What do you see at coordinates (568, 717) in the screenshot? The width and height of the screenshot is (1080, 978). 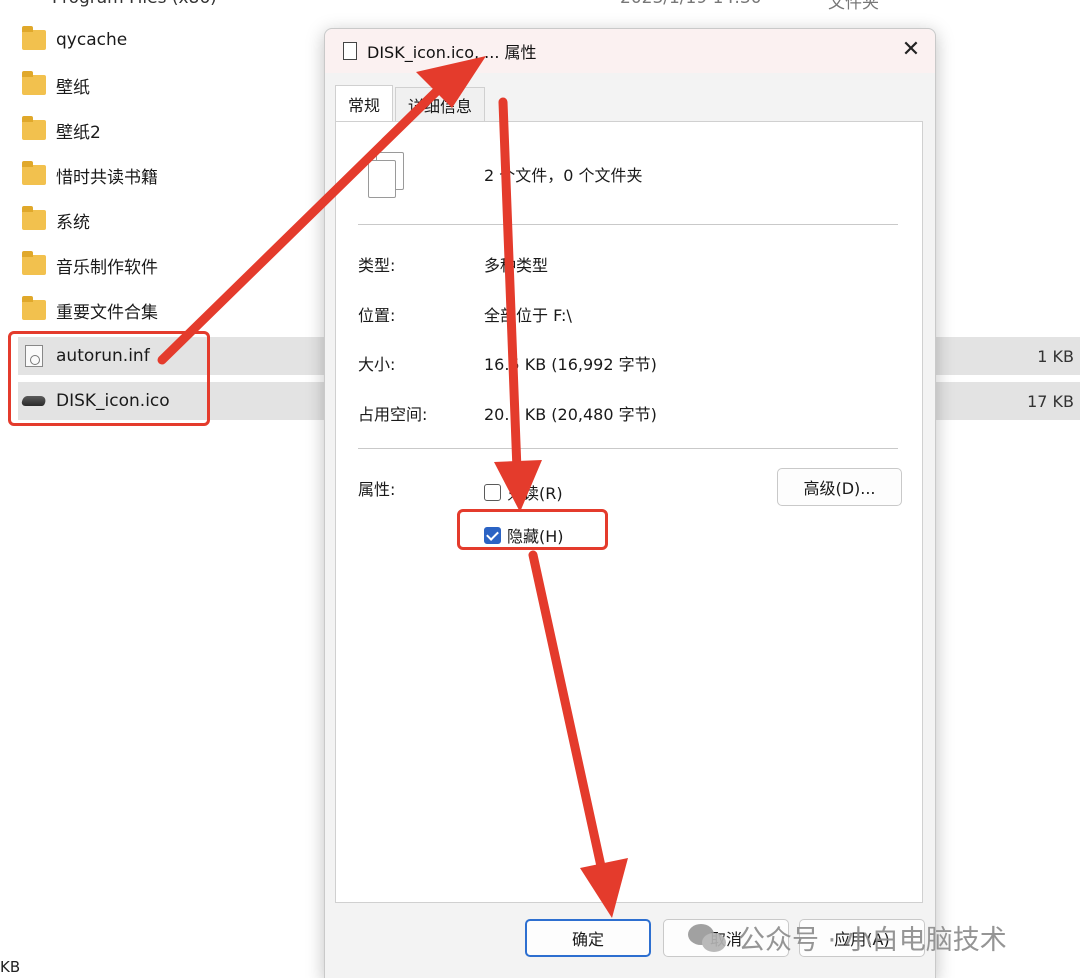 I see `arrow-to-ok` at bounding box center [568, 717].